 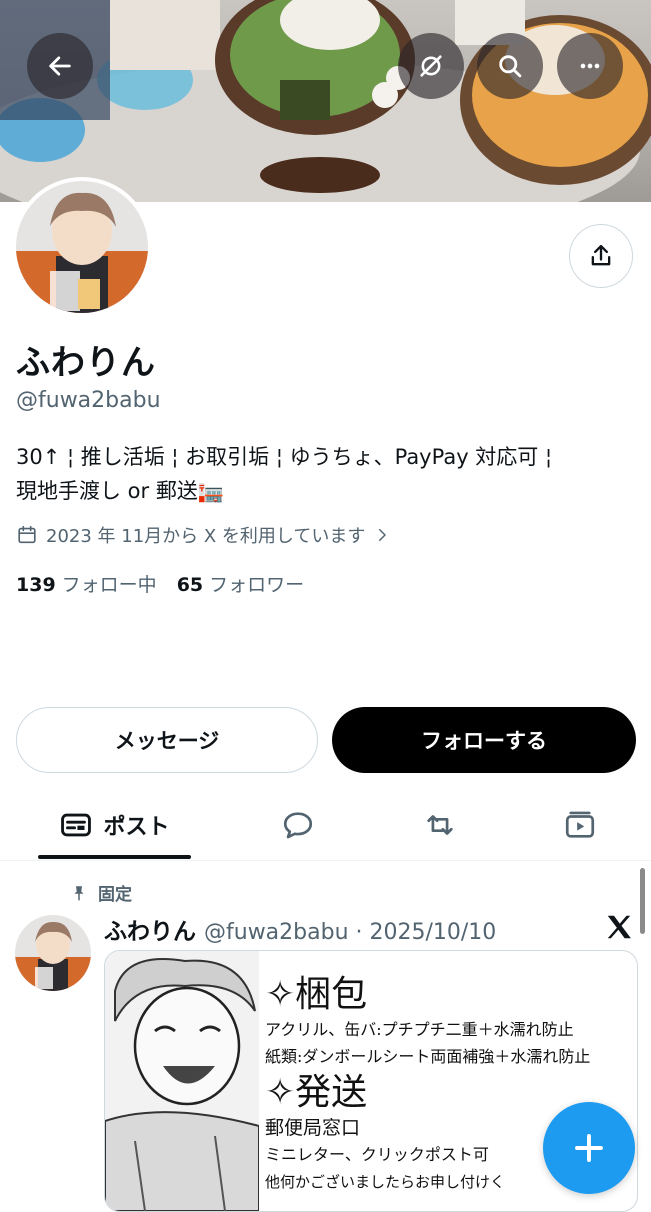 I want to click on card-heading-shipping: ✧発送, so click(x=316, y=1092).